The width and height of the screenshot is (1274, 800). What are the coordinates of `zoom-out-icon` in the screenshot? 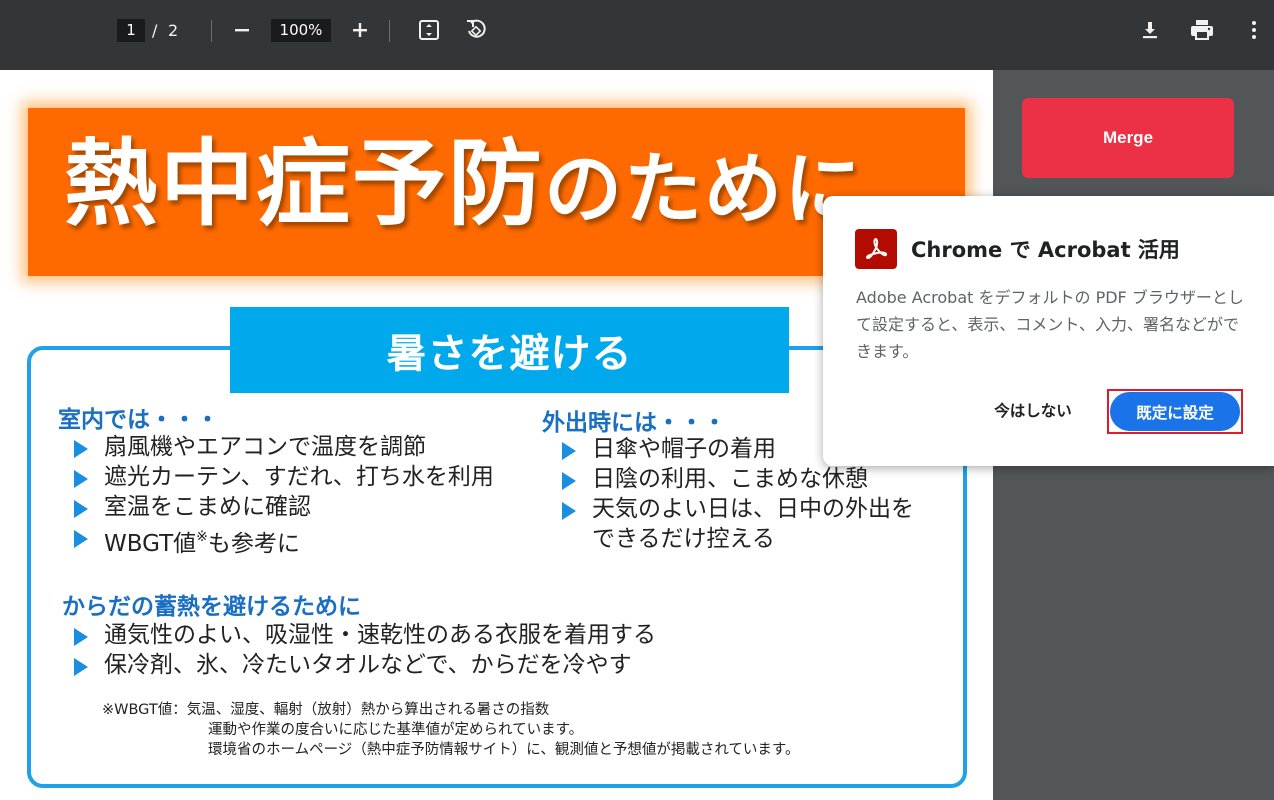 It's located at (242, 30).